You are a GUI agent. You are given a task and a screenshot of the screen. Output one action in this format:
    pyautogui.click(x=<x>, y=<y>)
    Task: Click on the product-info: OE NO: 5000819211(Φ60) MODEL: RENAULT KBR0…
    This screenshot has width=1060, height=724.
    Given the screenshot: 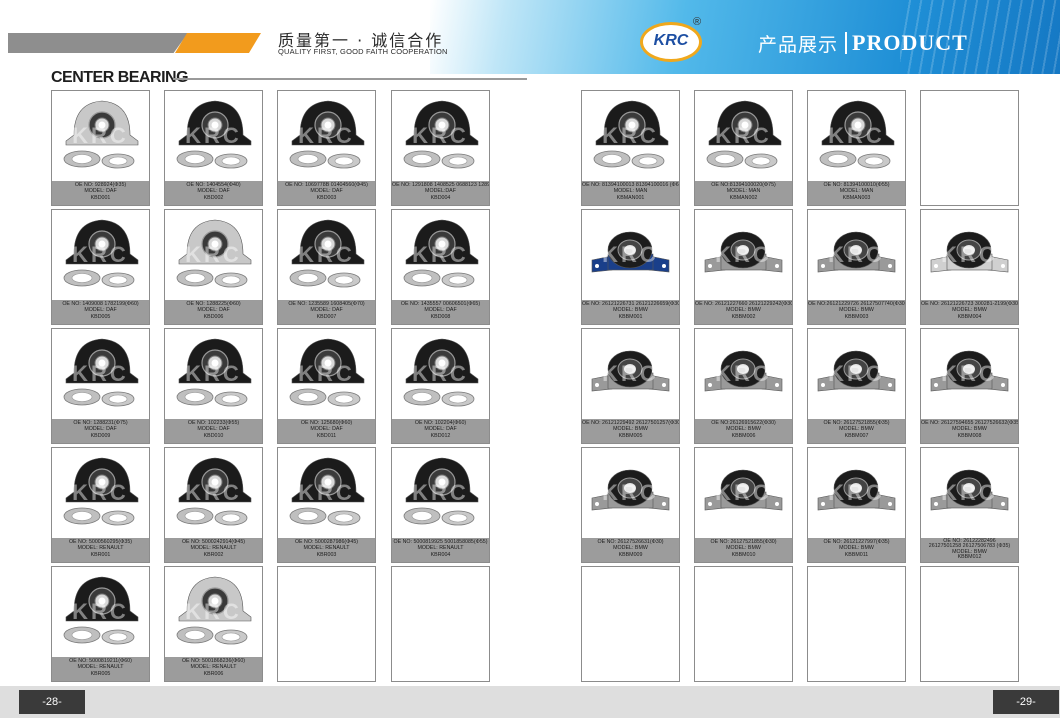 What is the action you would take?
    pyautogui.click(x=100, y=669)
    